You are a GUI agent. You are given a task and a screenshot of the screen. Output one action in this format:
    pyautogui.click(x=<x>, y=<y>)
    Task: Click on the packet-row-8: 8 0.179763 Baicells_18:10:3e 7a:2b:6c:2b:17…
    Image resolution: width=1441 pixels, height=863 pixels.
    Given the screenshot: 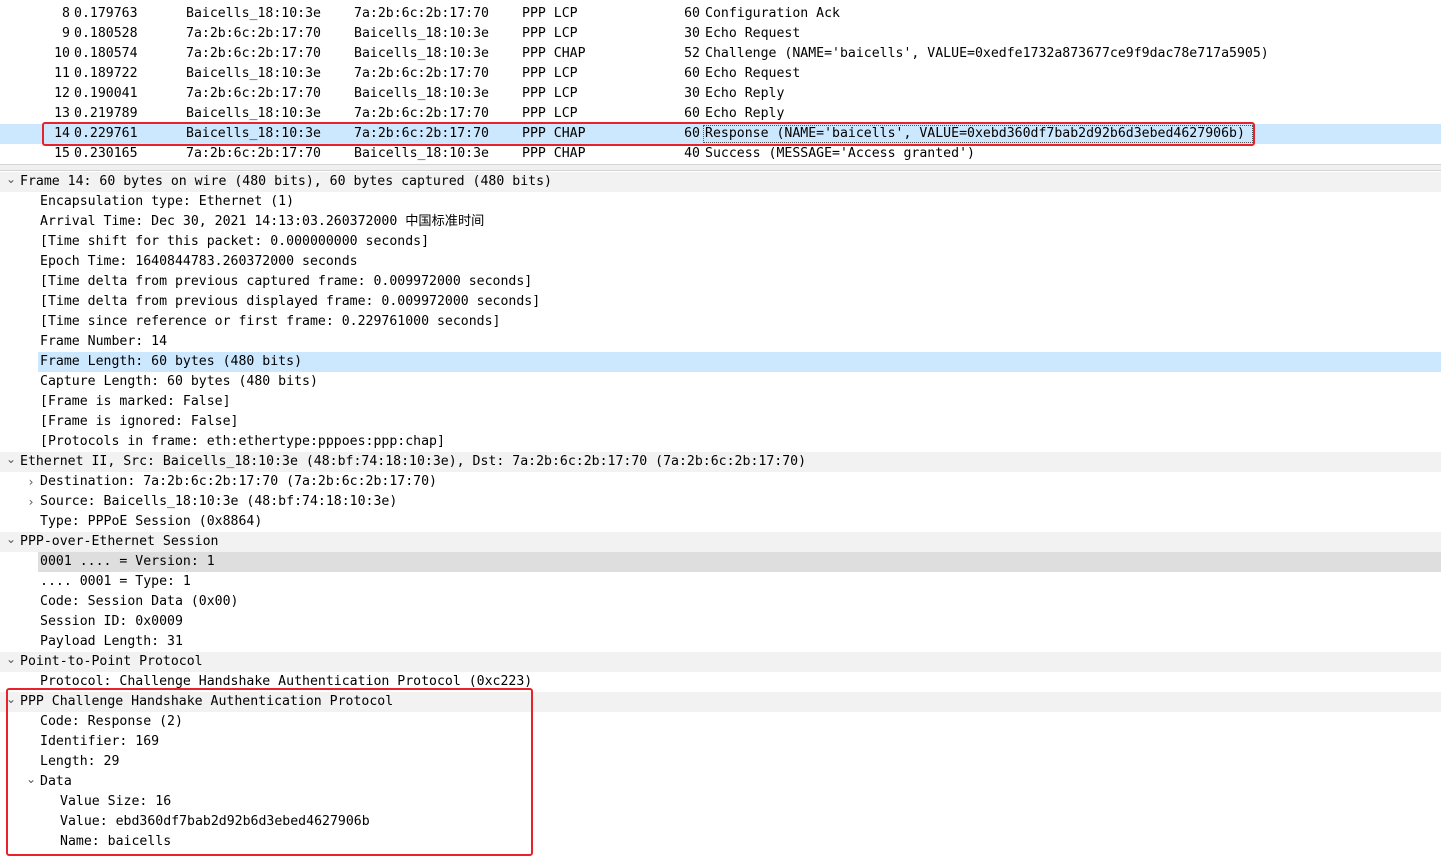 What is the action you would take?
    pyautogui.click(x=720, y=14)
    